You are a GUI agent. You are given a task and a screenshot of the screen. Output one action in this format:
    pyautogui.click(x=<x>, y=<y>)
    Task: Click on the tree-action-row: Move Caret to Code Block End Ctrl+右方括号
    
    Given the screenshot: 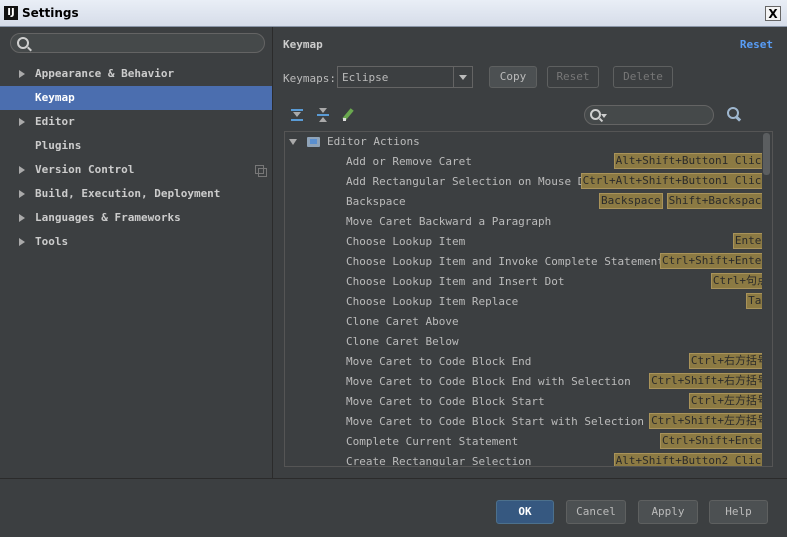 What is the action you would take?
    pyautogui.click(x=528, y=362)
    